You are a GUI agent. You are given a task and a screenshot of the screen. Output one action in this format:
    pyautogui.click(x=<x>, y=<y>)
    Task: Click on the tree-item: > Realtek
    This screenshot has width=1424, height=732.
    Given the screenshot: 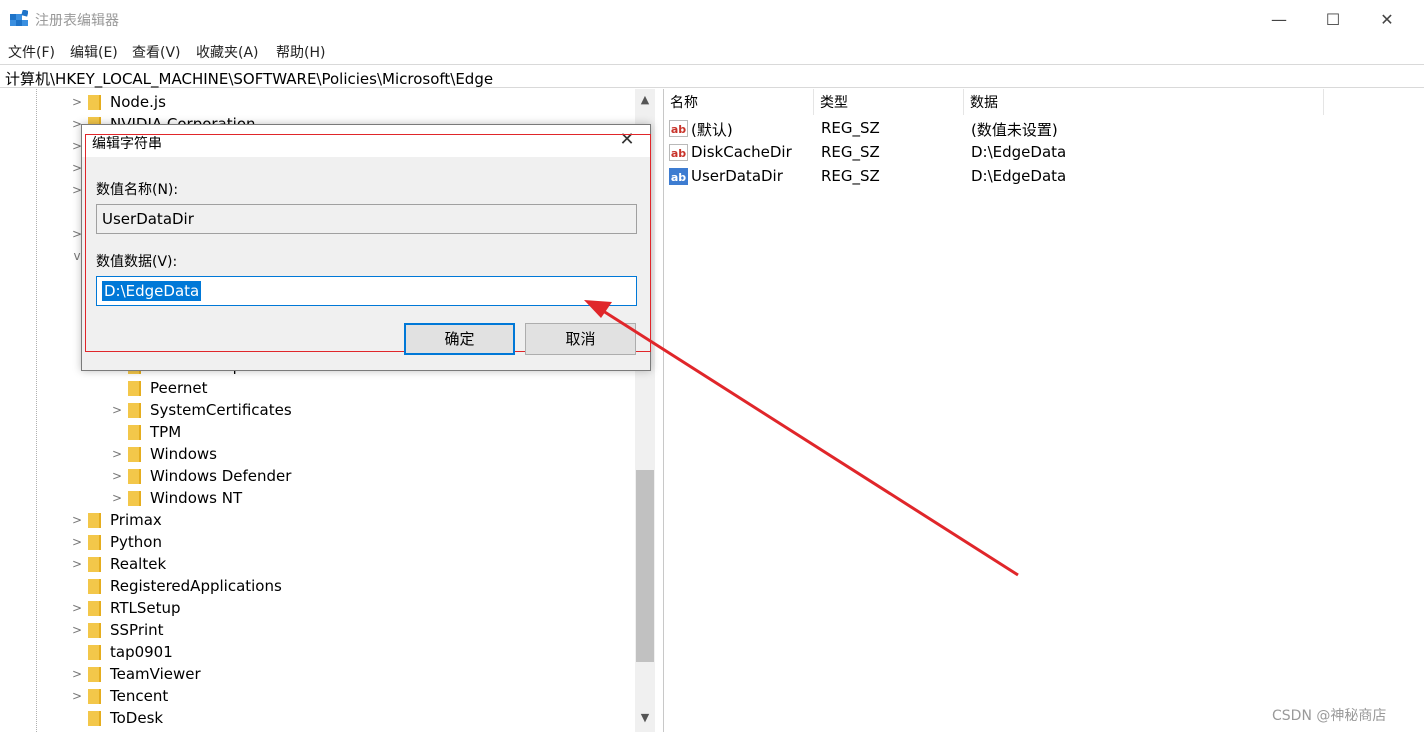 What is the action you would take?
    pyautogui.click(x=118, y=564)
    